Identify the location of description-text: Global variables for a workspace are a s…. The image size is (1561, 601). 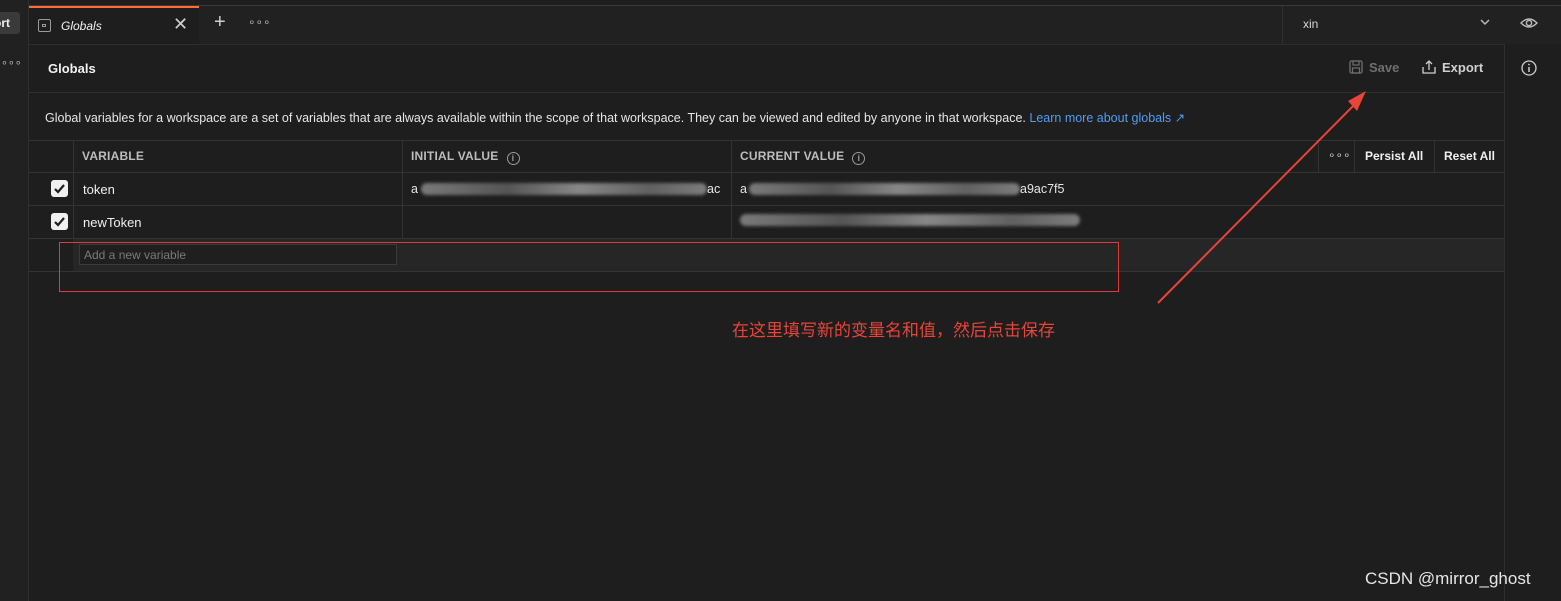
(535, 118).